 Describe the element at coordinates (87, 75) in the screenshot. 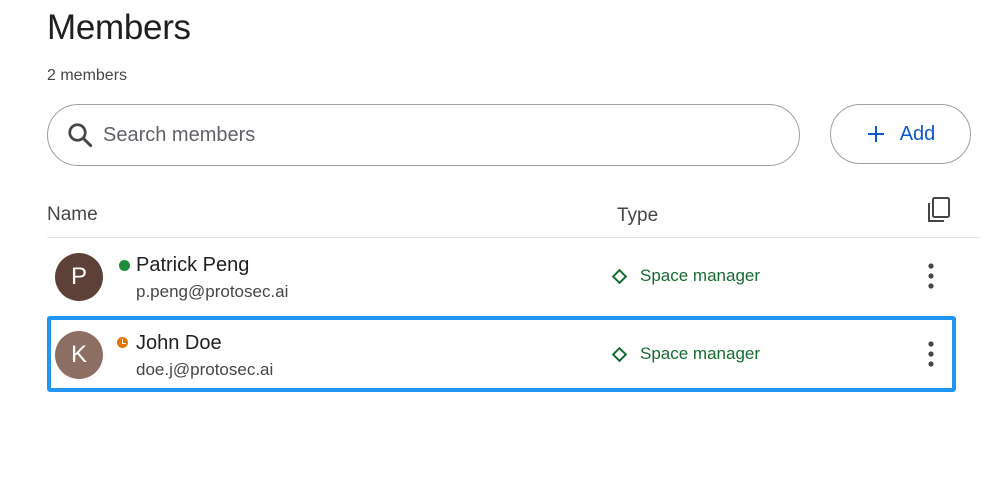

I see `member-count: 2 members` at that location.